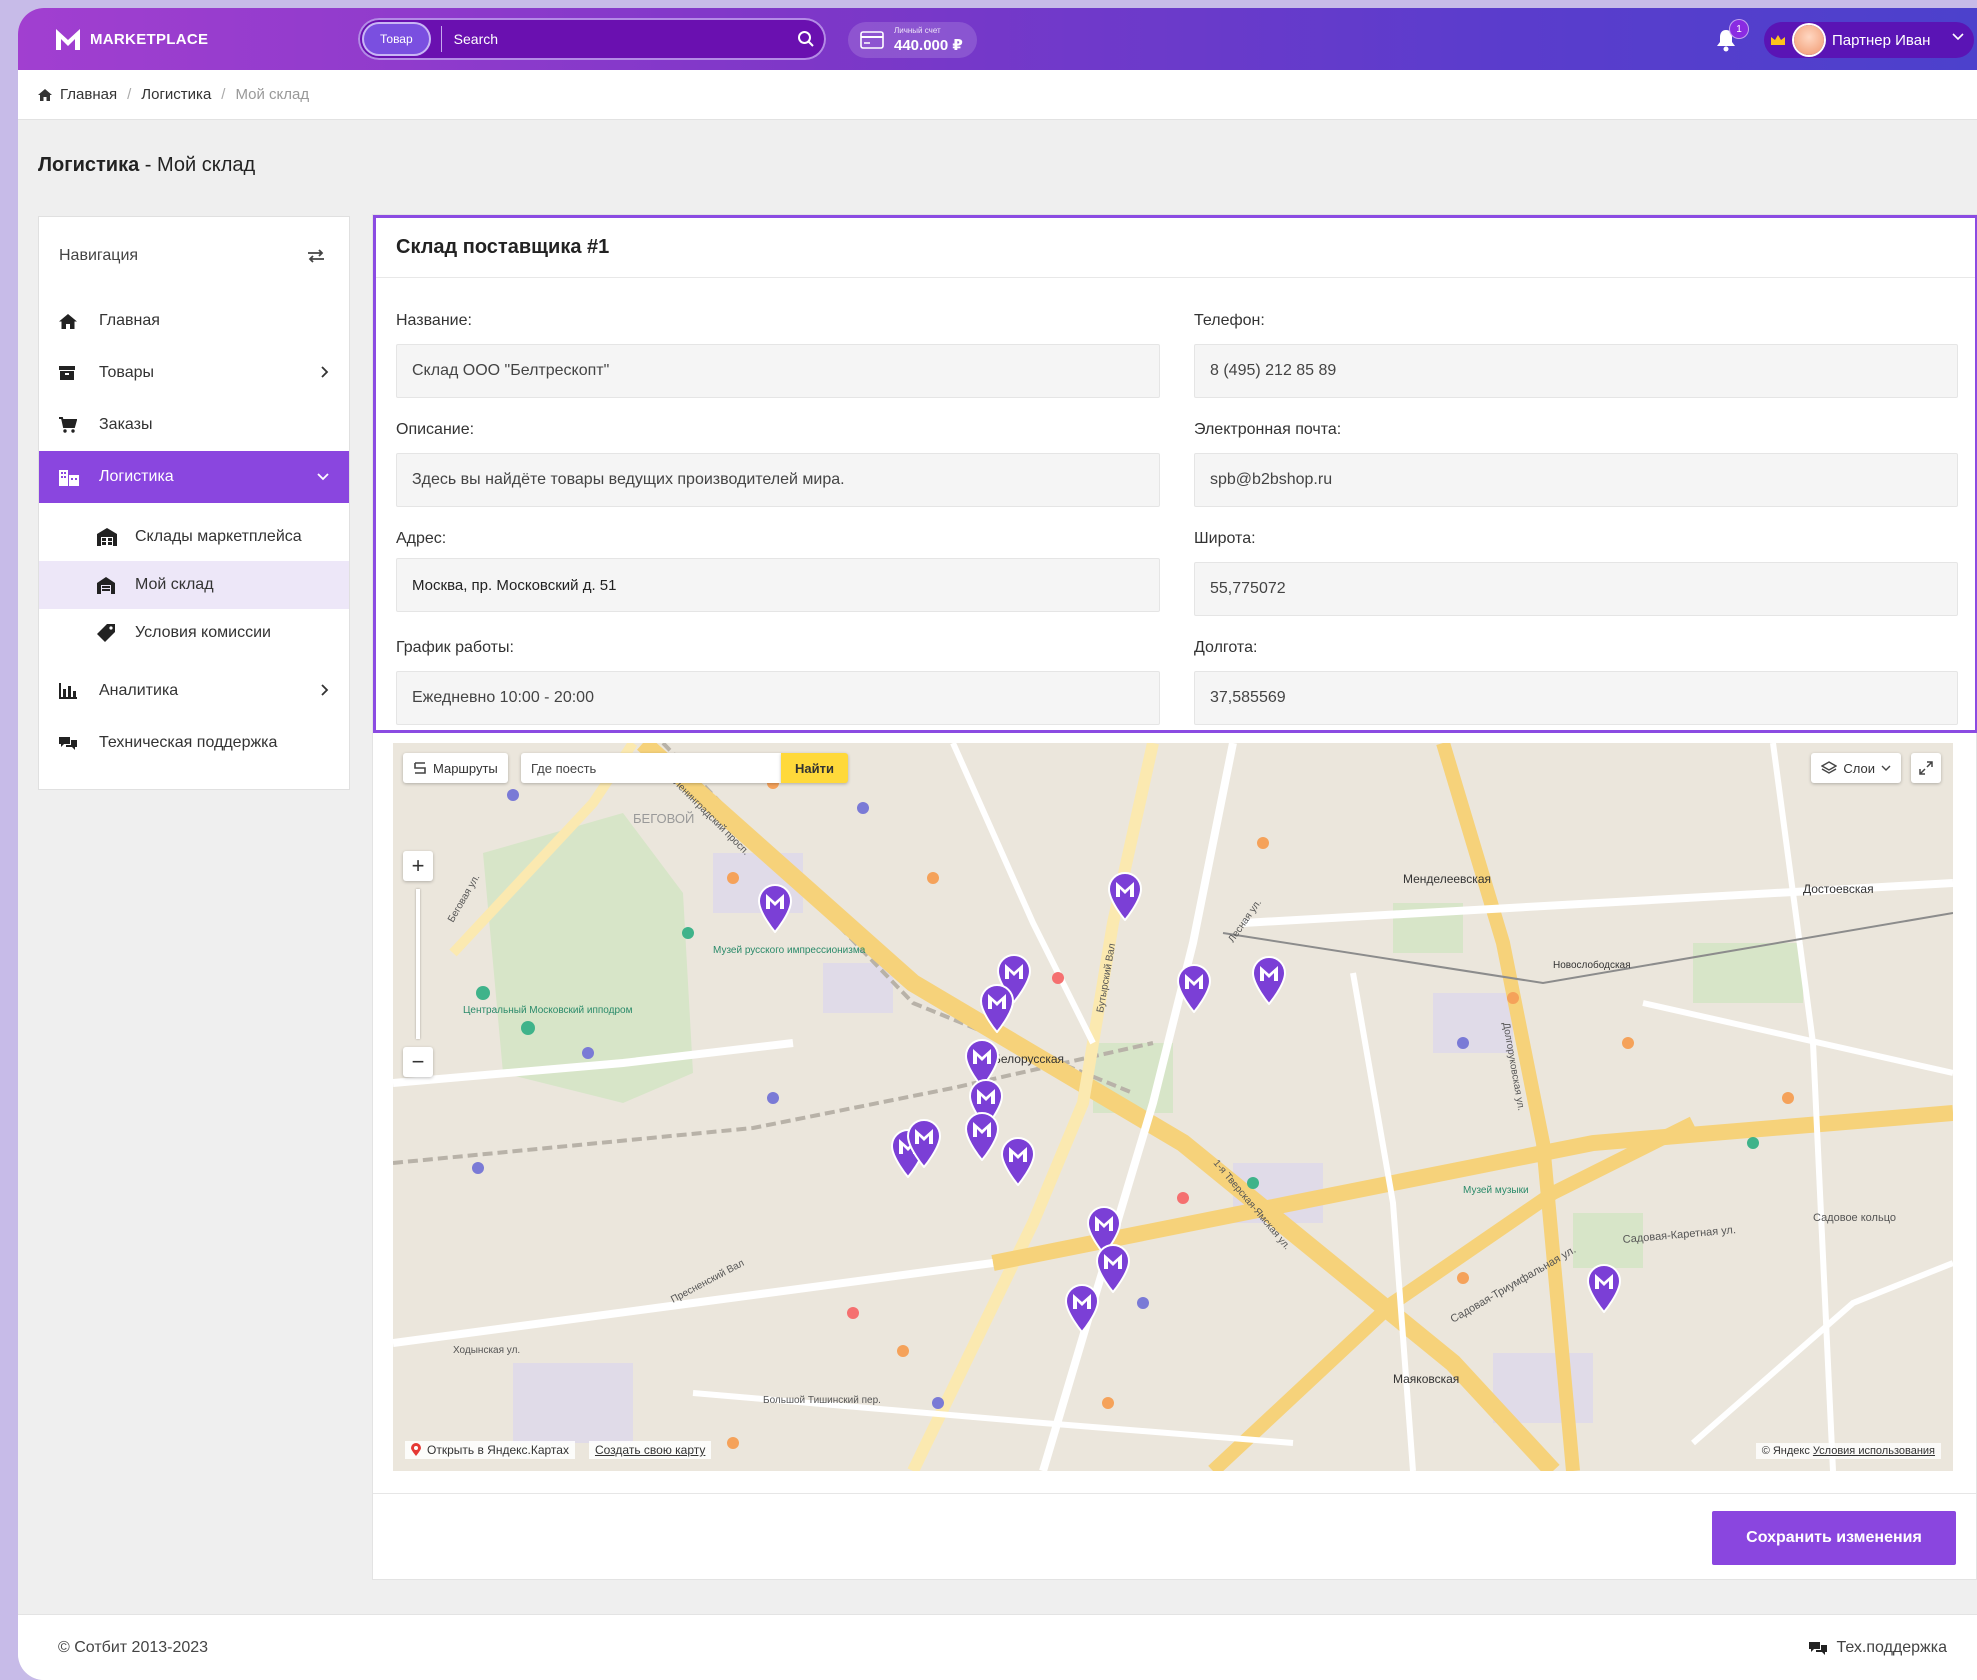  I want to click on panel-divider, so click(1174, 1493).